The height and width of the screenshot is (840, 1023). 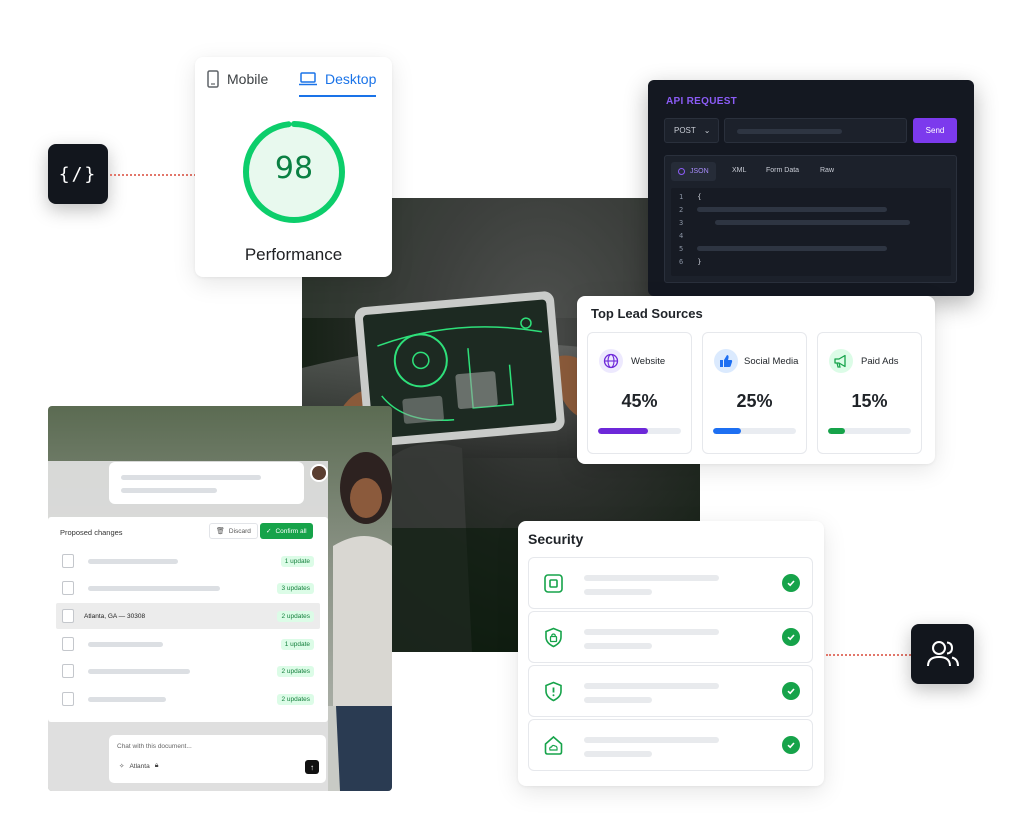 What do you see at coordinates (248, 79) in the screenshot?
I see `tab-mobile-label: Mobile` at bounding box center [248, 79].